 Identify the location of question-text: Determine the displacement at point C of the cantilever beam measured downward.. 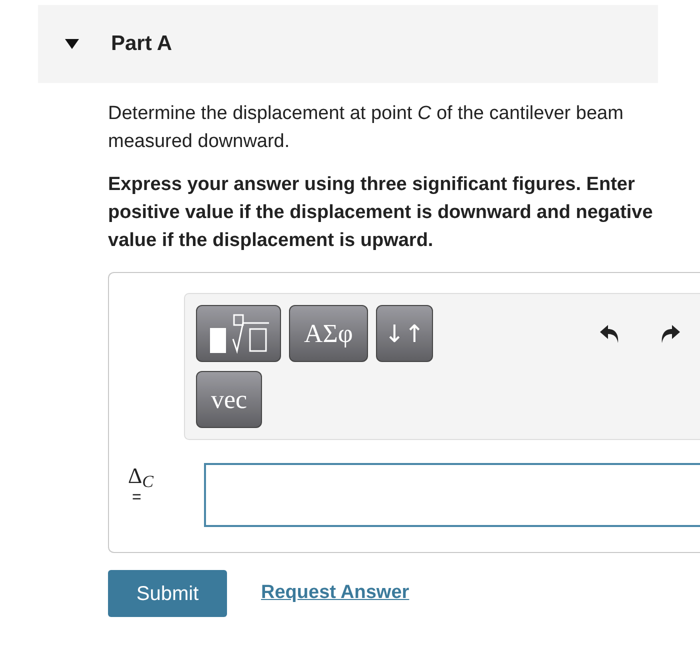
(366, 128).